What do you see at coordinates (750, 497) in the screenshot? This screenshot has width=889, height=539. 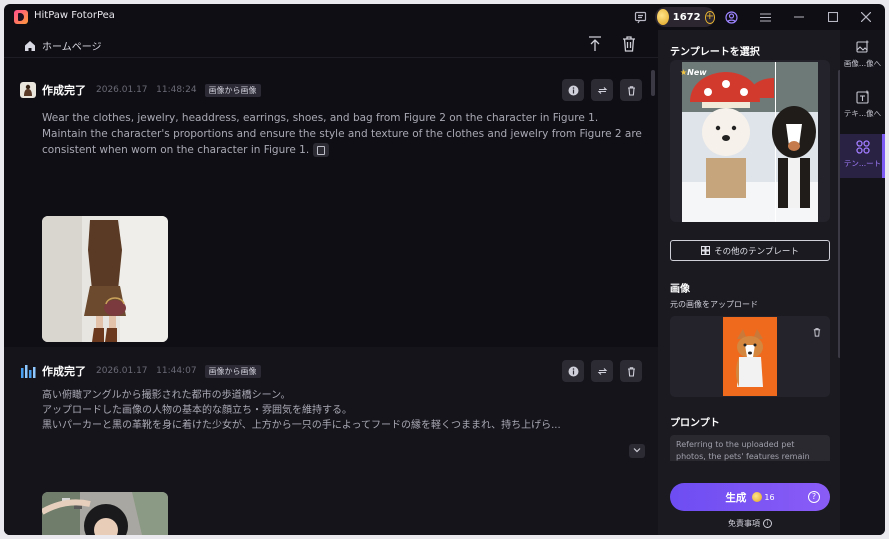 I see `generate-button: 生成 16 ?` at bounding box center [750, 497].